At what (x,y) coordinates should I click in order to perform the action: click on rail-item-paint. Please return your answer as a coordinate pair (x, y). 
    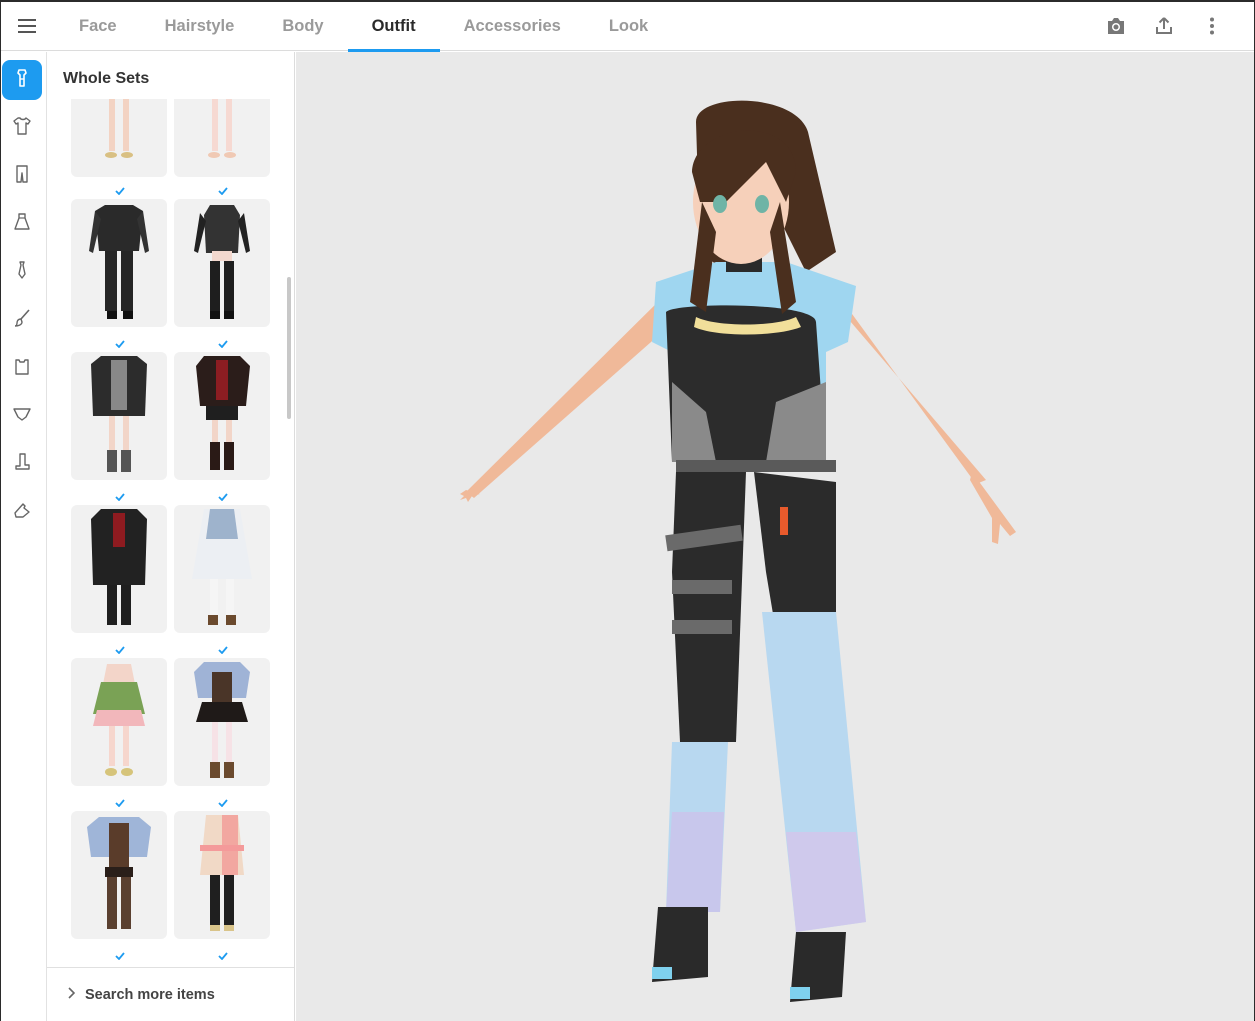
    Looking at the image, I should click on (22, 320).